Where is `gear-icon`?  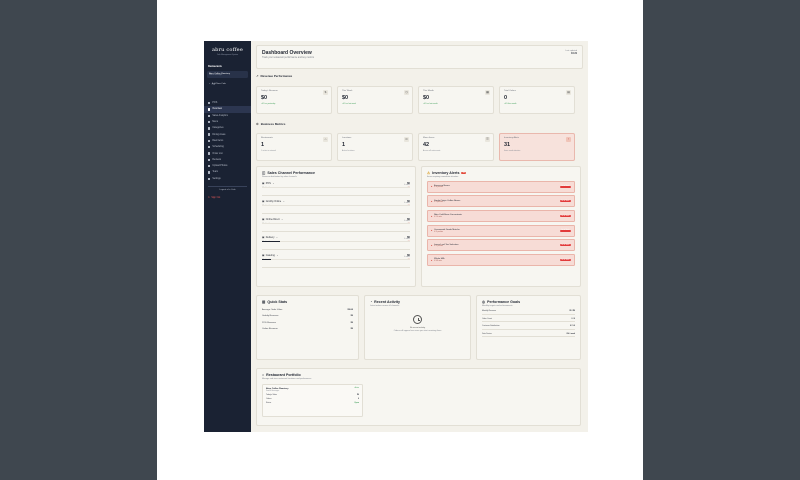
gear-icon is located at coordinates (209, 178).